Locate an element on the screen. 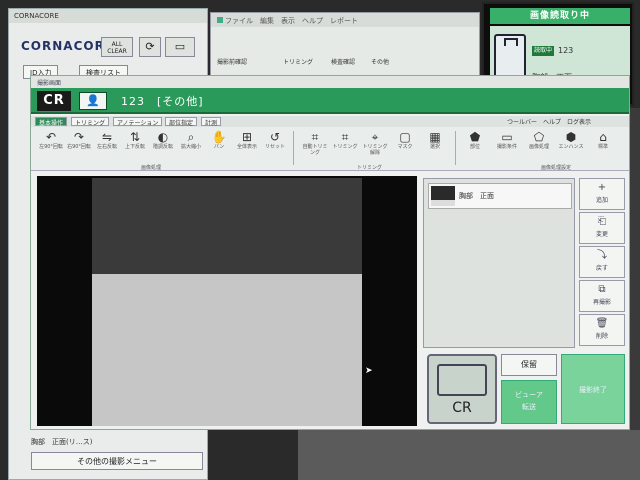 This screenshot has width=640, height=480. tool-button: ⬟ 部位 is located at coordinates (475, 148).